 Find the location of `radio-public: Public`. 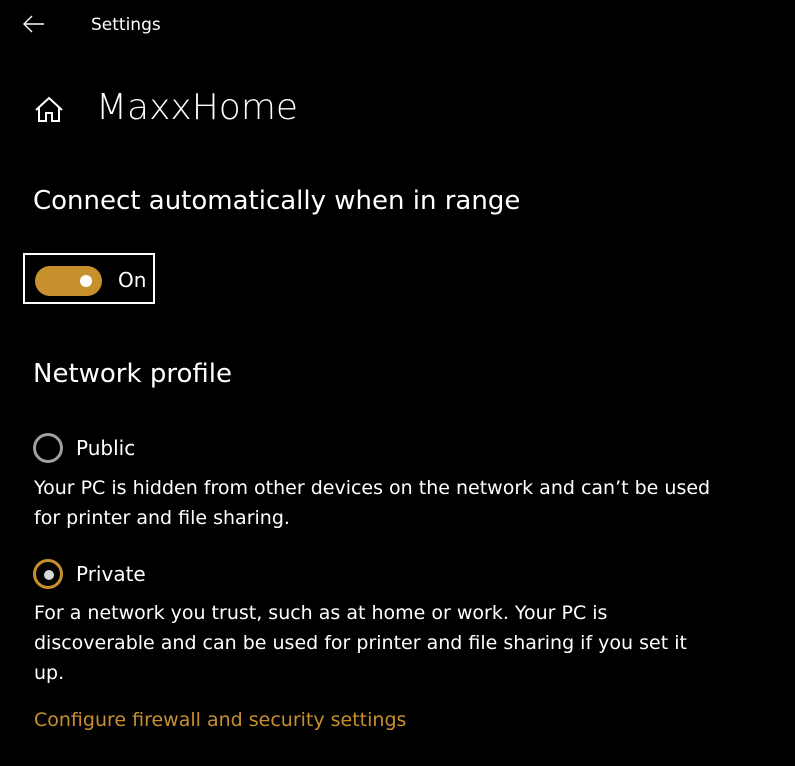

radio-public: Public is located at coordinates (84, 448).